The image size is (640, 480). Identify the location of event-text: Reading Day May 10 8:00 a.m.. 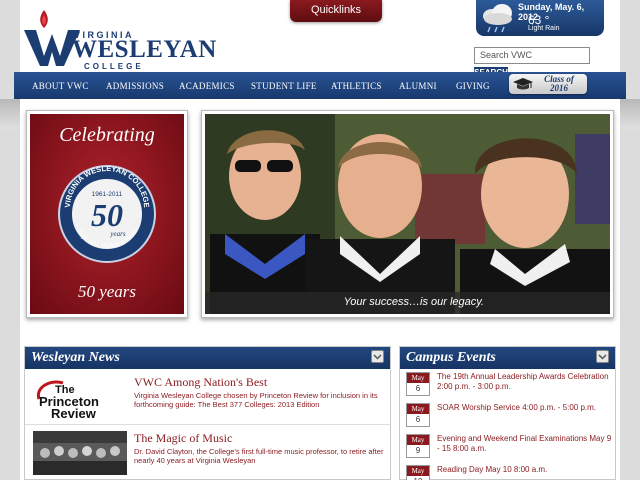
(525, 470).